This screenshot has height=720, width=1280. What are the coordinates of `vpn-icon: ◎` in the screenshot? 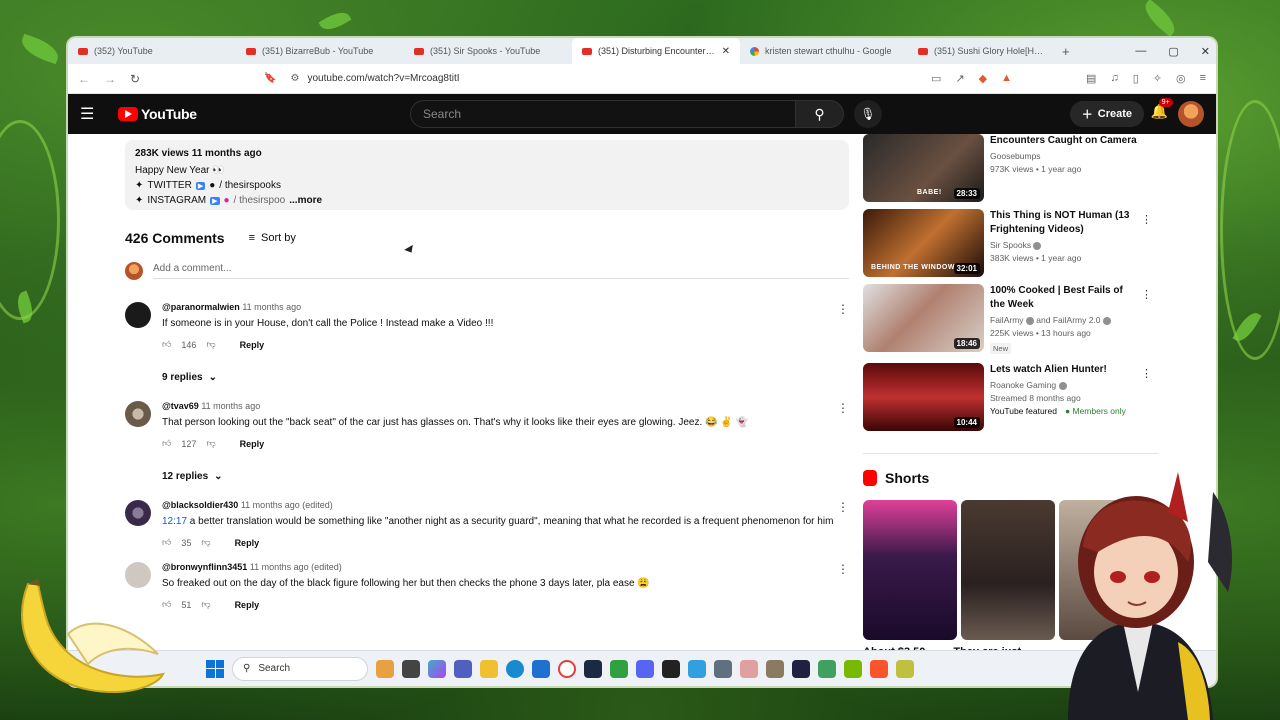 It's located at (1181, 78).